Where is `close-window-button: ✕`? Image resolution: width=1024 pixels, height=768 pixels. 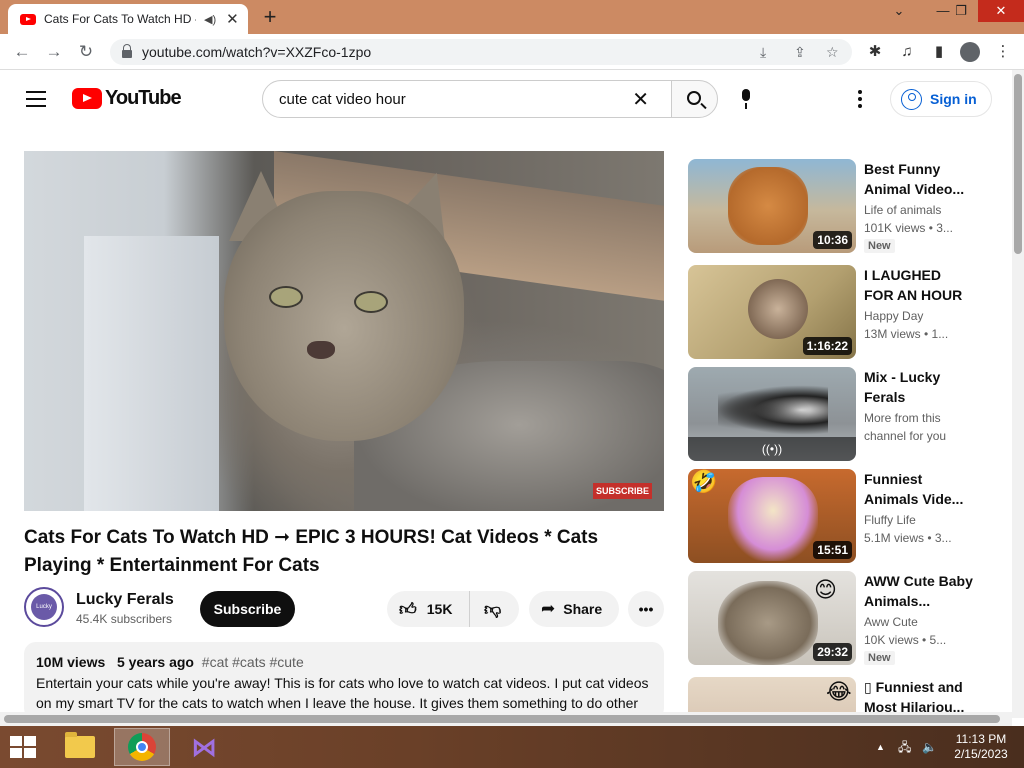 close-window-button: ✕ is located at coordinates (1001, 11).